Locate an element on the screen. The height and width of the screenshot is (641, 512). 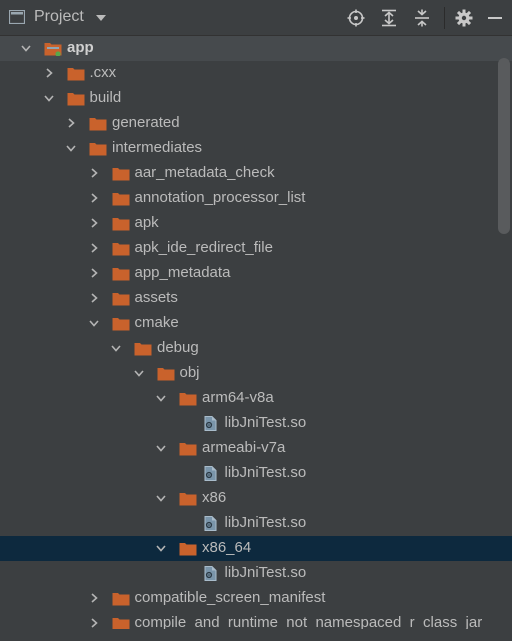
tree-item-label: x86_64 is located at coordinates (227, 547).